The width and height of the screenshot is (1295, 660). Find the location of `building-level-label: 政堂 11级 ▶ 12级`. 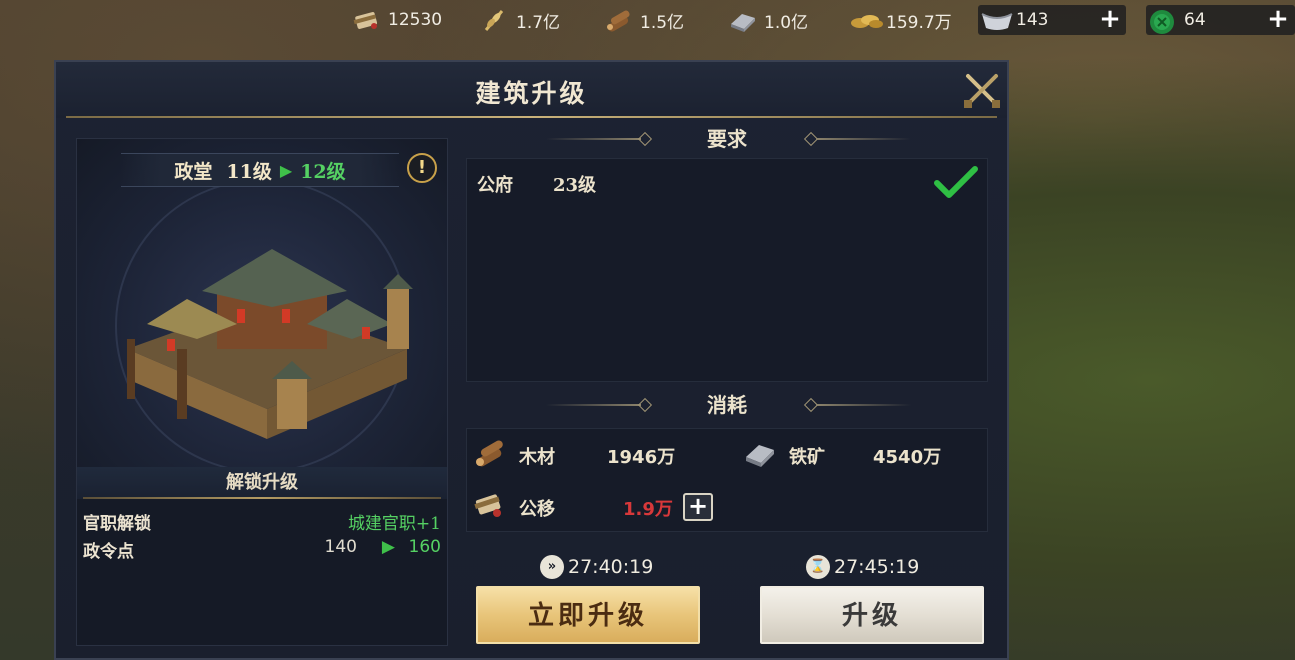

building-level-label: 政堂 11级 ▶ 12级 is located at coordinates (260, 170).